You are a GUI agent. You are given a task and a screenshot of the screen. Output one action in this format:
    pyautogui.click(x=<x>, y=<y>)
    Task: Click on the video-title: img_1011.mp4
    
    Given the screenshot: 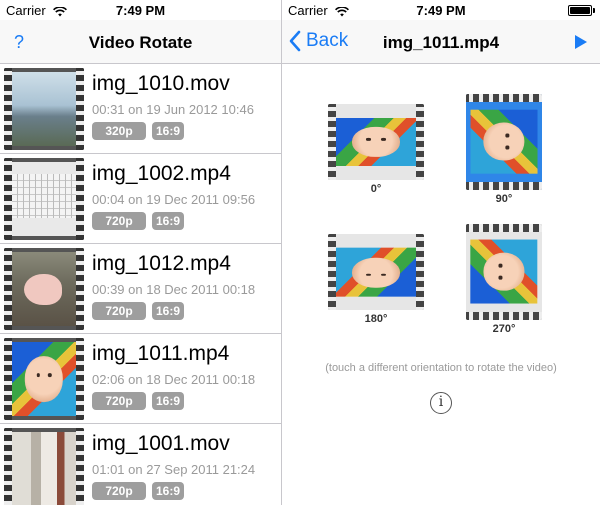 What is the action you would take?
    pyautogui.click(x=441, y=42)
    